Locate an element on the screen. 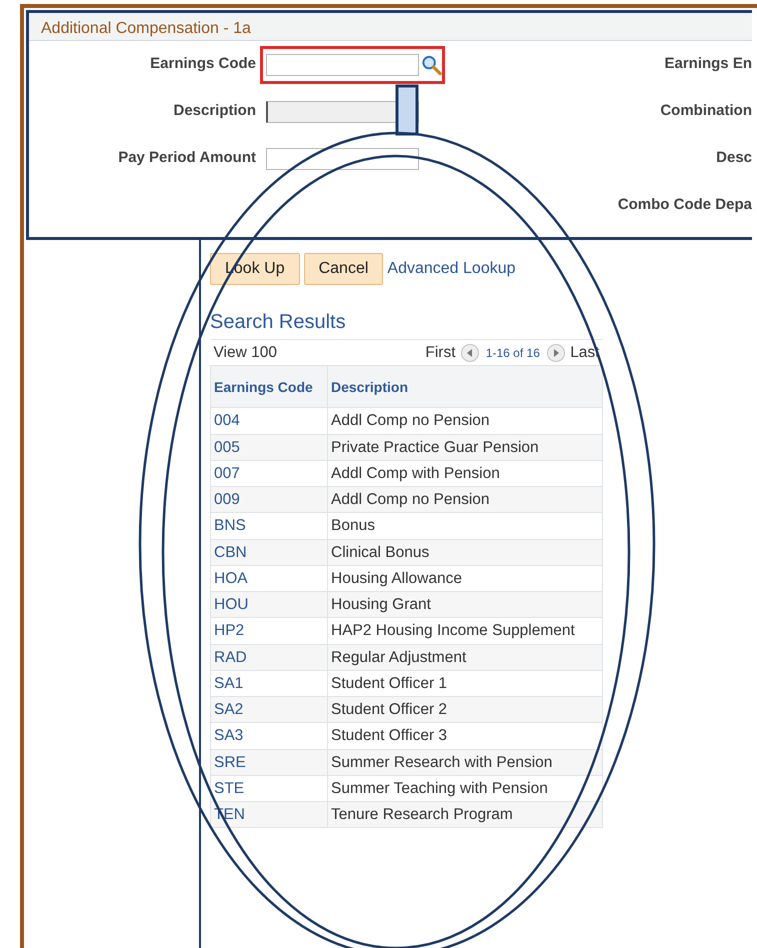 The width and height of the screenshot is (757, 948). lookup-button: Cancel is located at coordinates (344, 269).